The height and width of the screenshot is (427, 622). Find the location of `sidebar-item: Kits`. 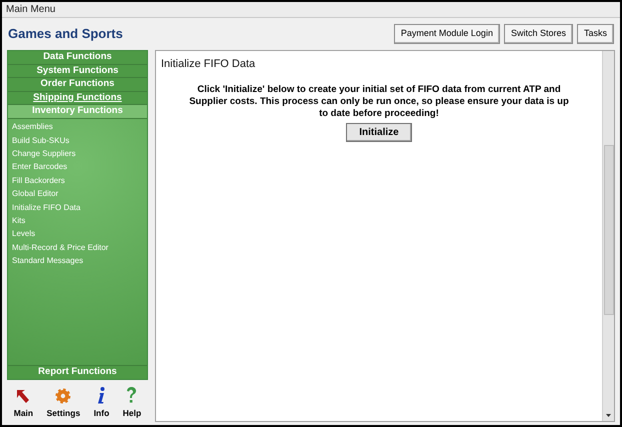

sidebar-item: Kits is located at coordinates (19, 220).